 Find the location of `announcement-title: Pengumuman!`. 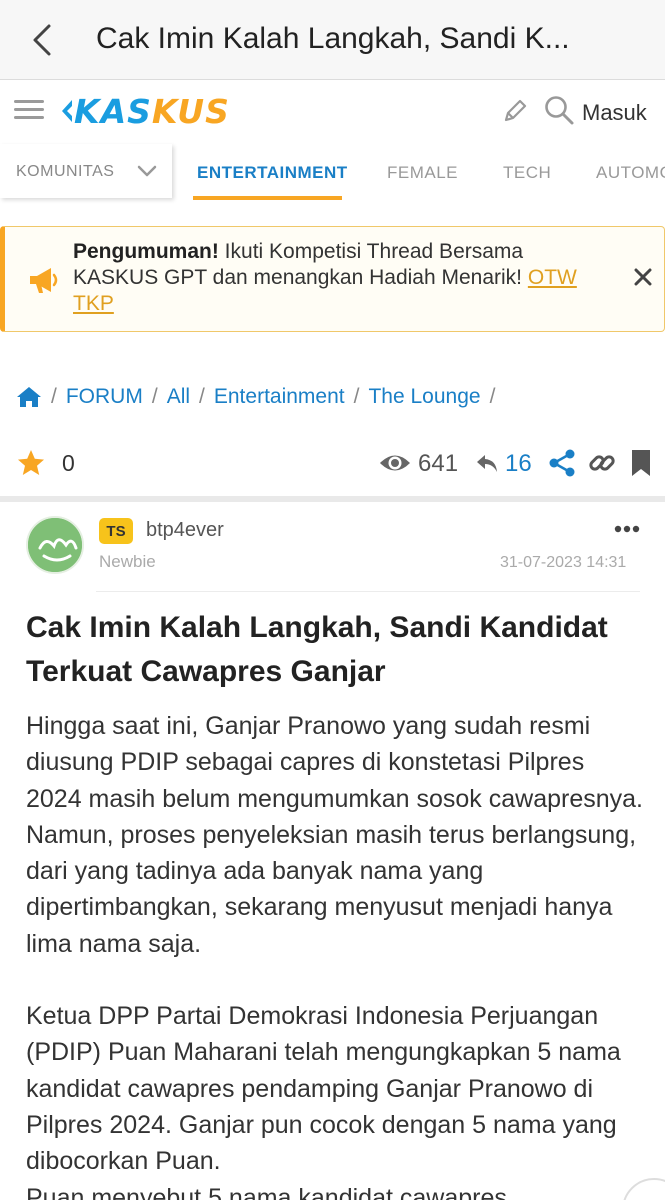

announcement-title: Pengumuman! is located at coordinates (146, 251).